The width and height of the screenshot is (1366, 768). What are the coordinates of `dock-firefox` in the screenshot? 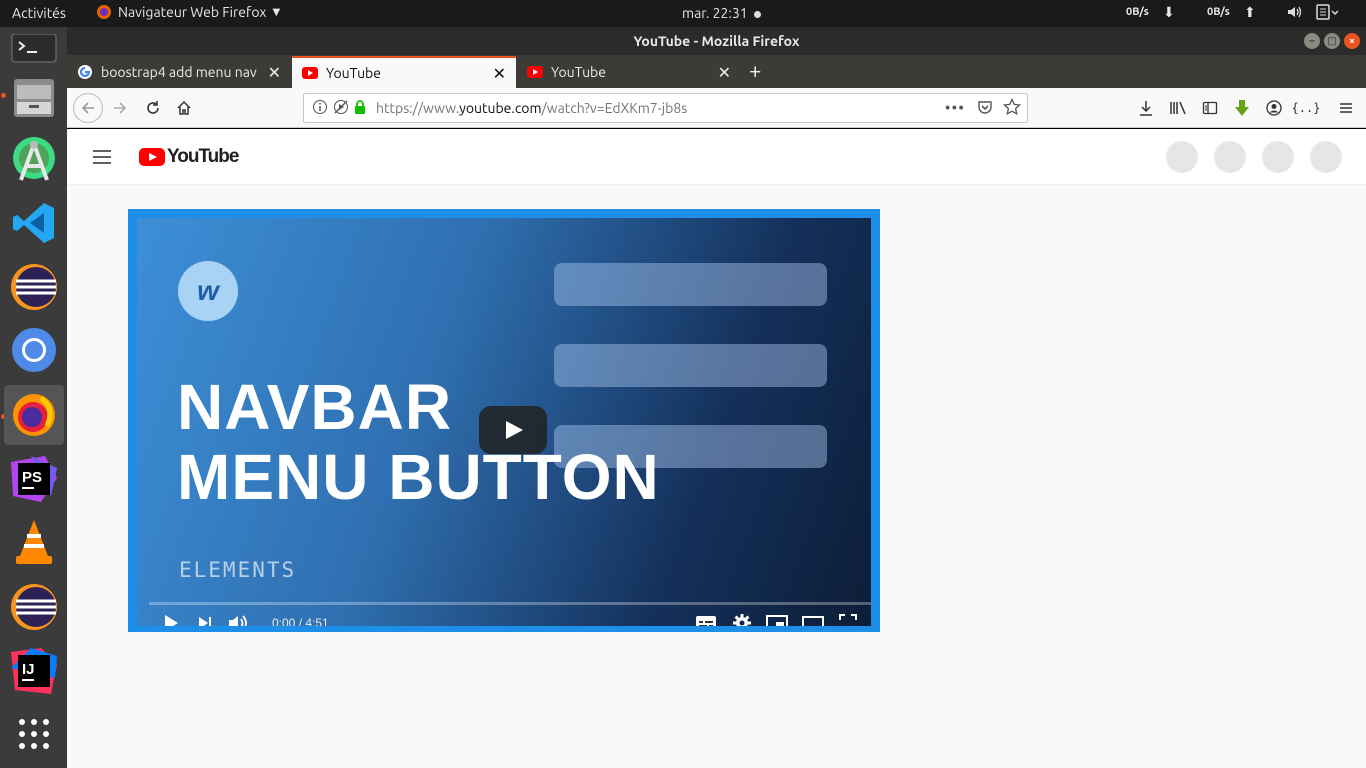 It's located at (34, 415).